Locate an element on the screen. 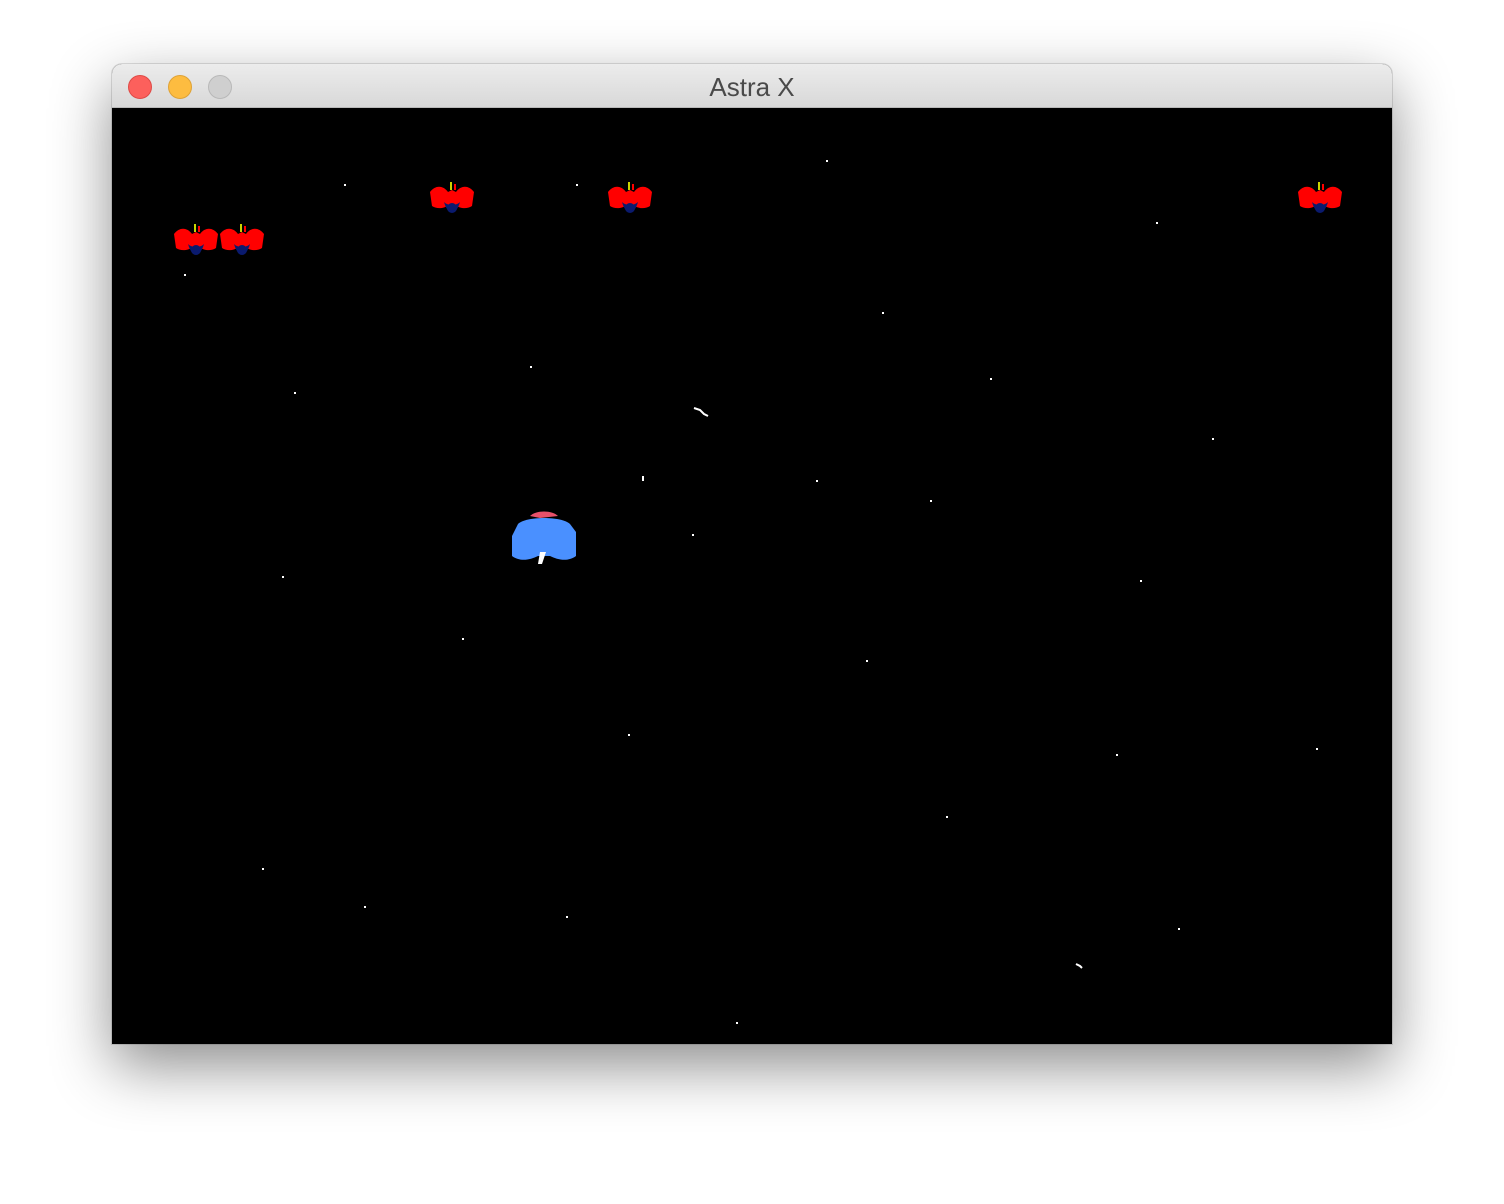  window-title: Astra X is located at coordinates (752, 87).